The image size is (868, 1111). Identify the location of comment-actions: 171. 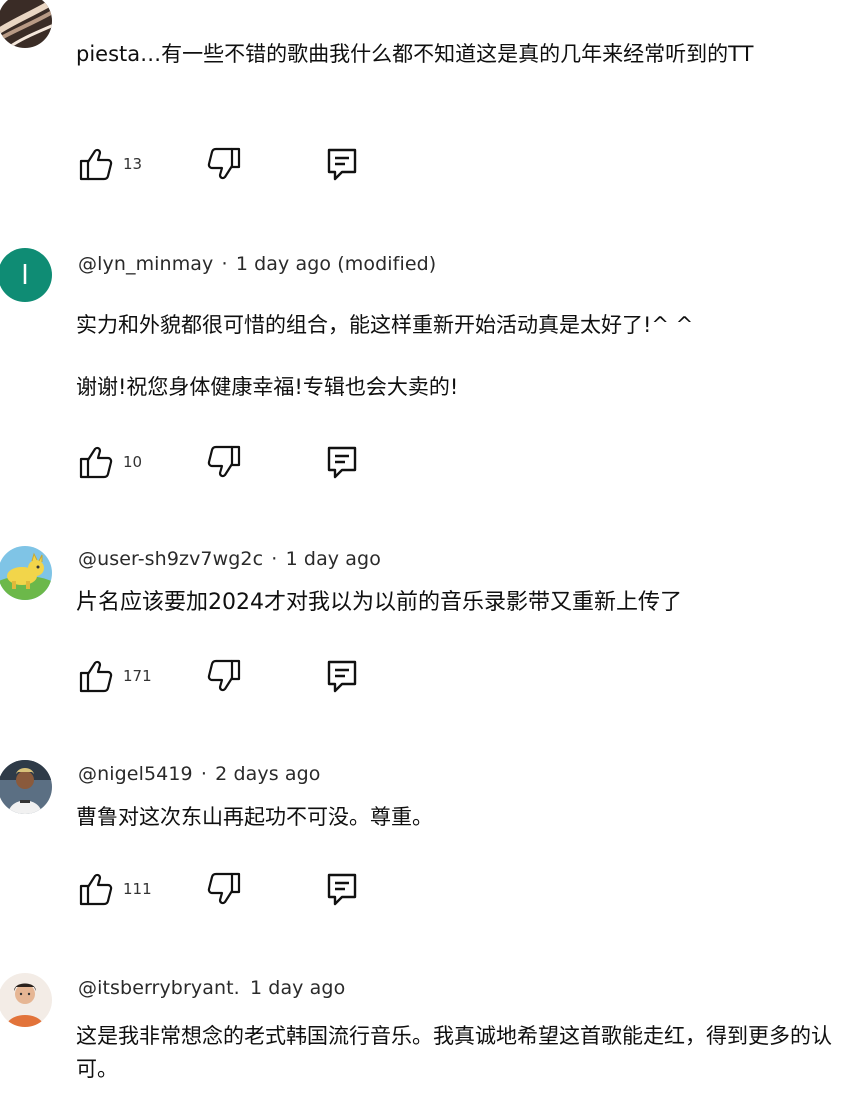
(228, 678).